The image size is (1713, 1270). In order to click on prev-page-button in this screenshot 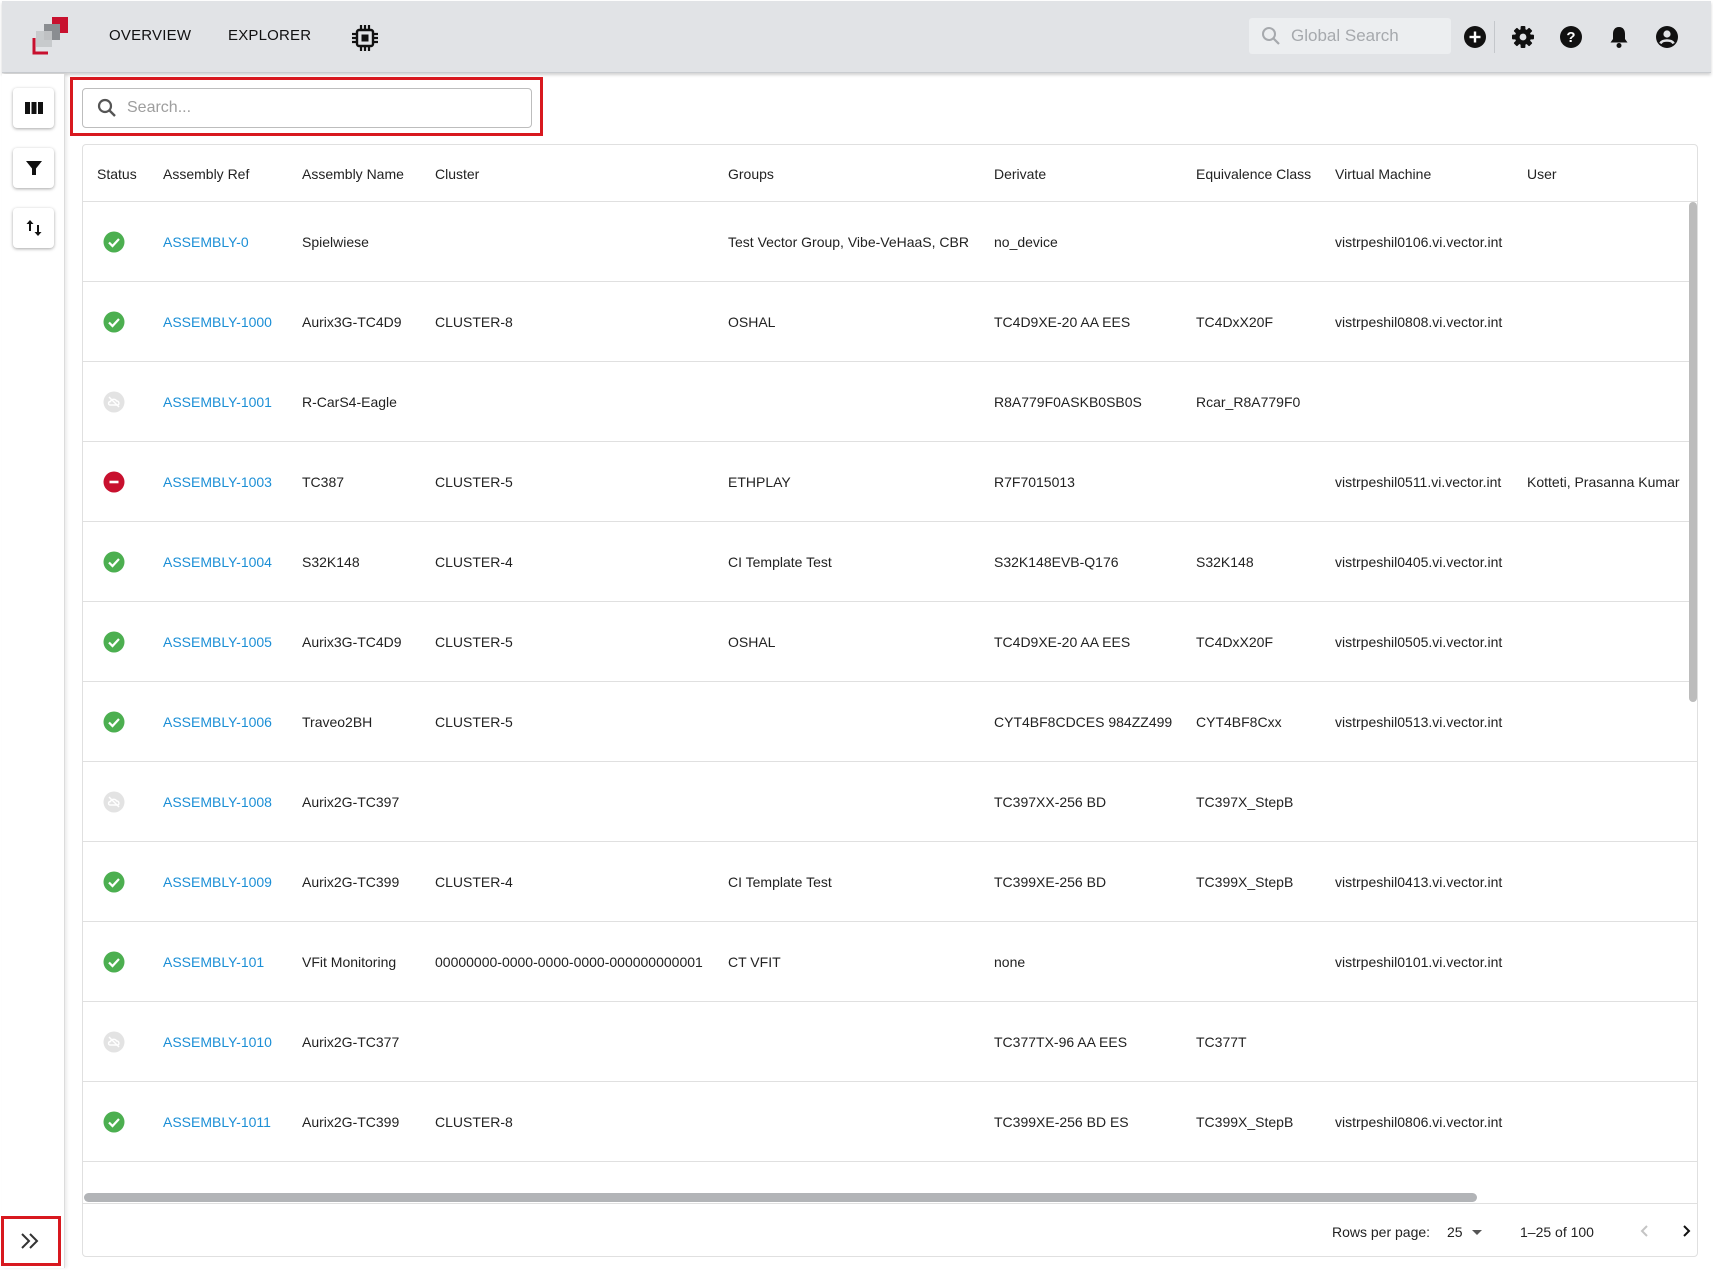, I will do `click(1645, 1231)`.